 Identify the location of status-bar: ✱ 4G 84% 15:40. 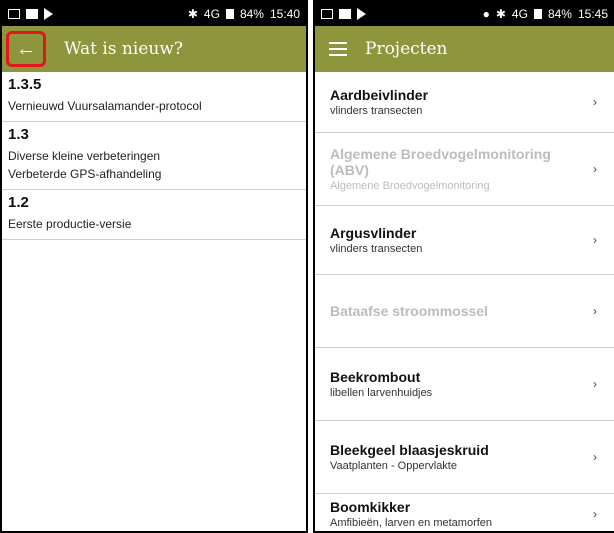
(154, 14).